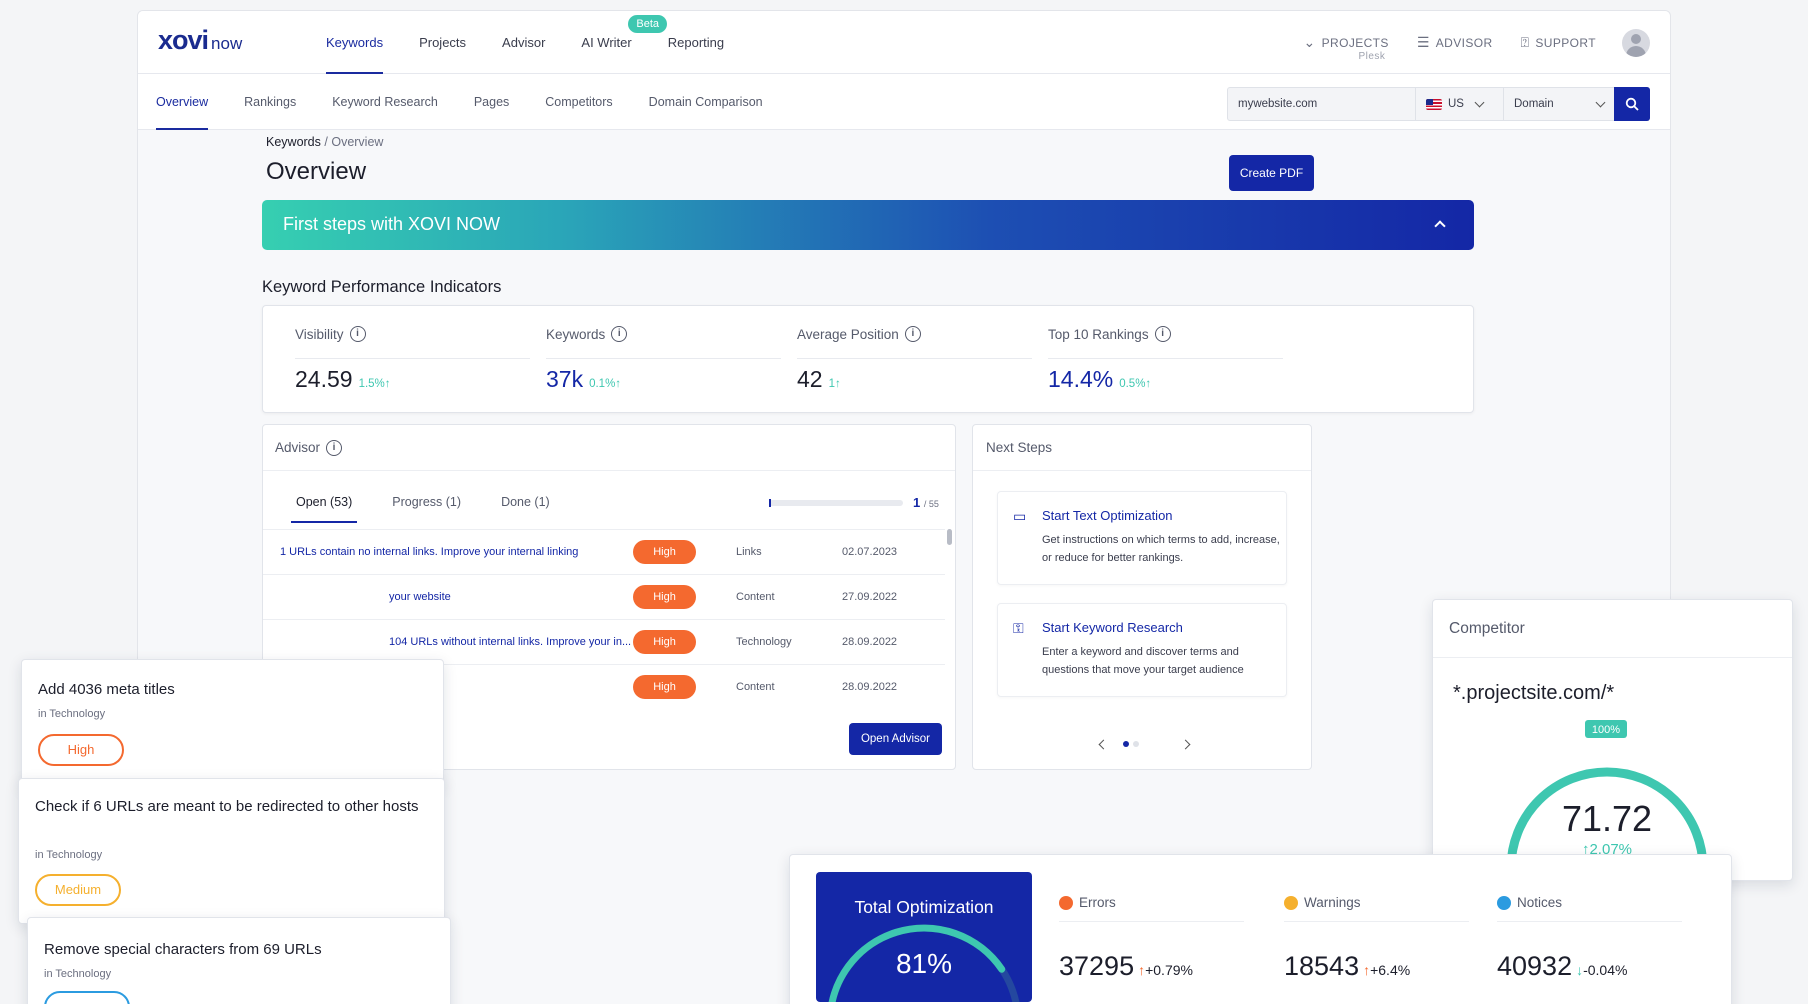 Image resolution: width=1808 pixels, height=1004 pixels. What do you see at coordinates (374, 384) in the screenshot?
I see `kpi-delta: 1.5%↑` at bounding box center [374, 384].